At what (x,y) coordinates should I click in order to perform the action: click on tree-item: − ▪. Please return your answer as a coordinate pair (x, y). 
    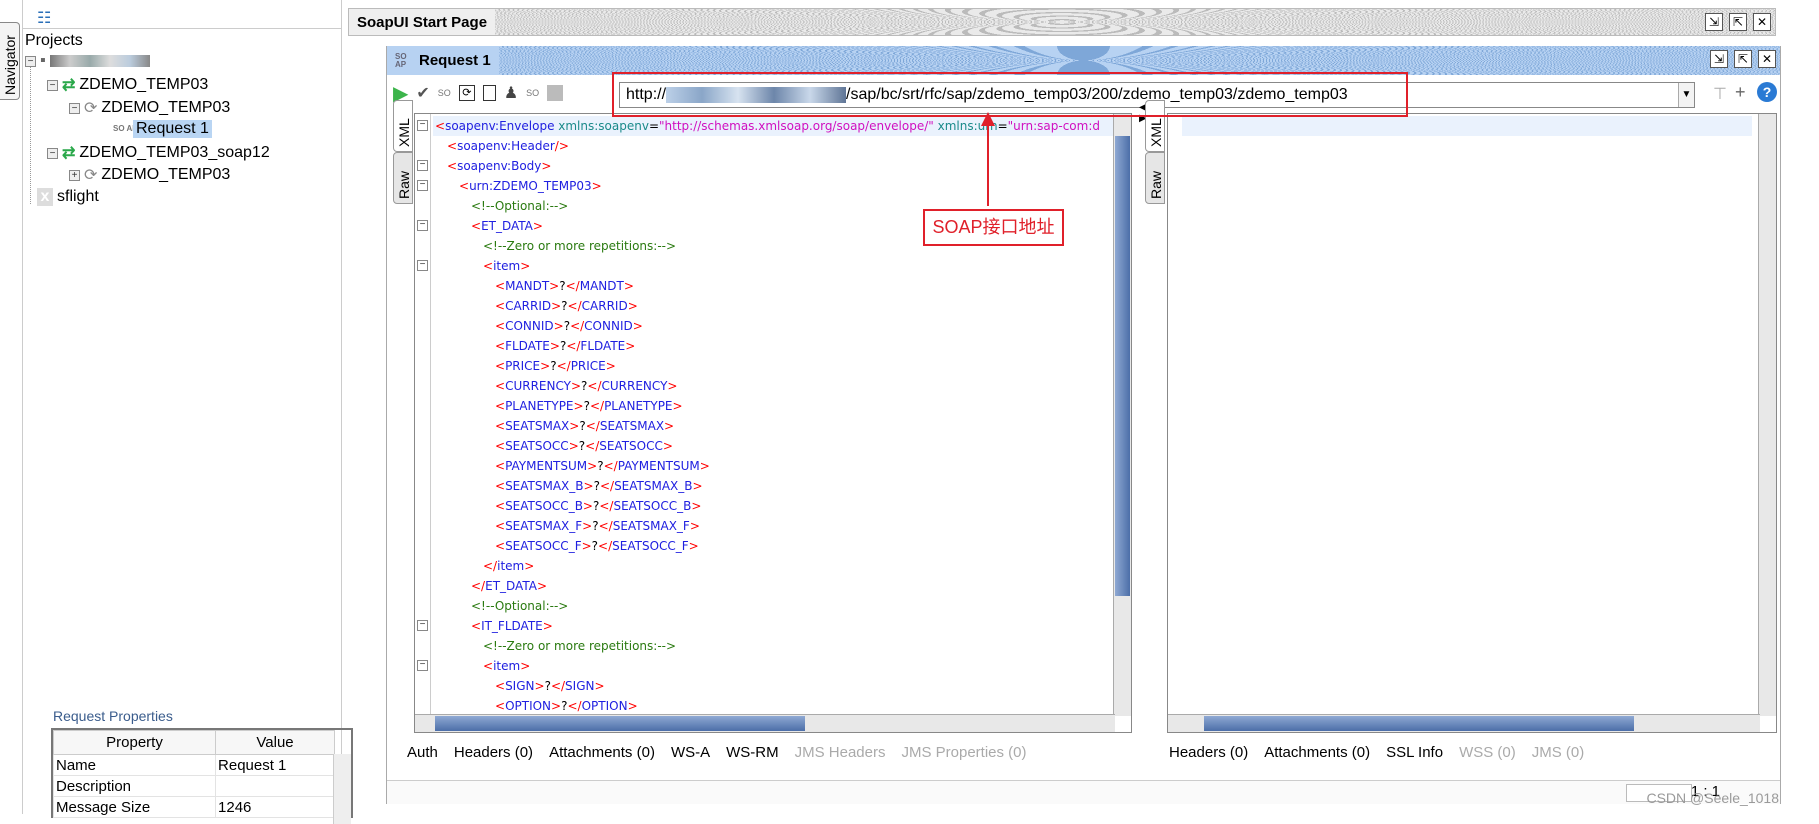
    Looking at the image, I should click on (87, 61).